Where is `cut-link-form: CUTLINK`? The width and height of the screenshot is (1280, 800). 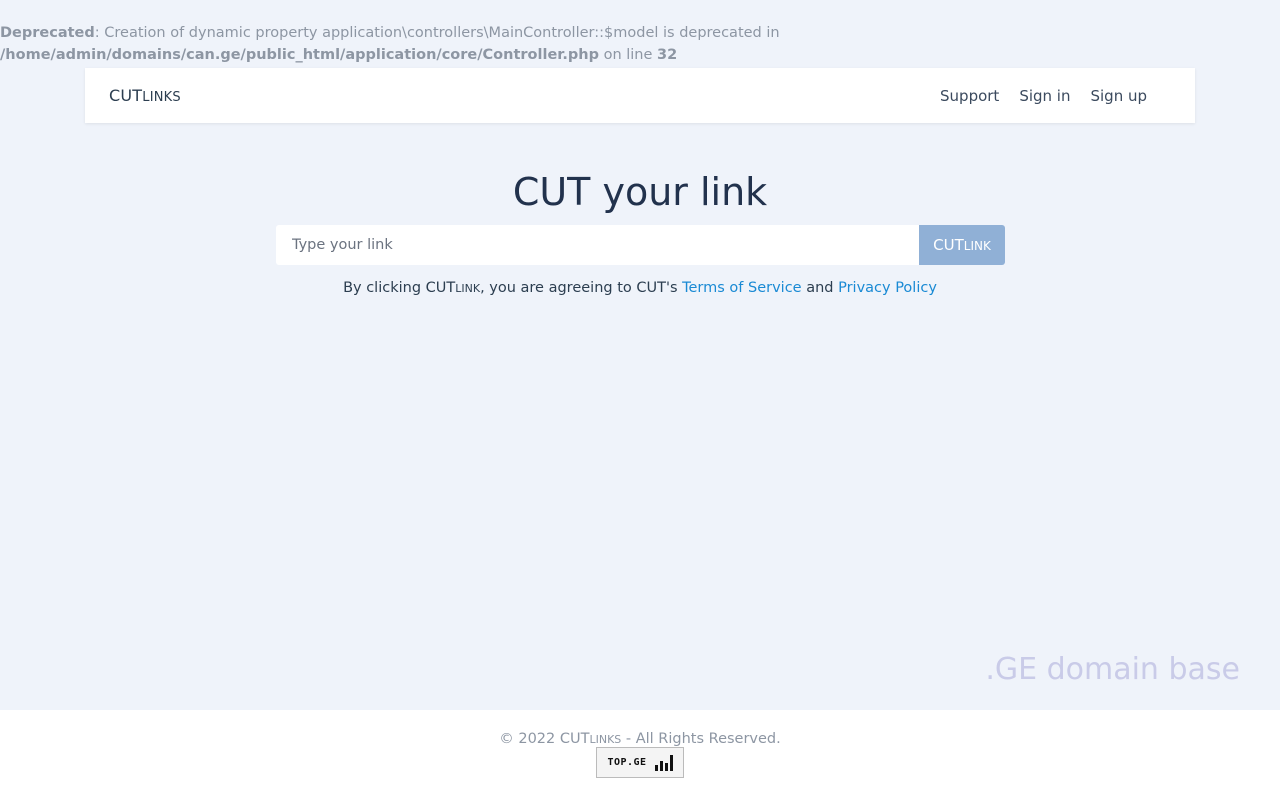 cut-link-form: CUTLINK is located at coordinates (640, 245).